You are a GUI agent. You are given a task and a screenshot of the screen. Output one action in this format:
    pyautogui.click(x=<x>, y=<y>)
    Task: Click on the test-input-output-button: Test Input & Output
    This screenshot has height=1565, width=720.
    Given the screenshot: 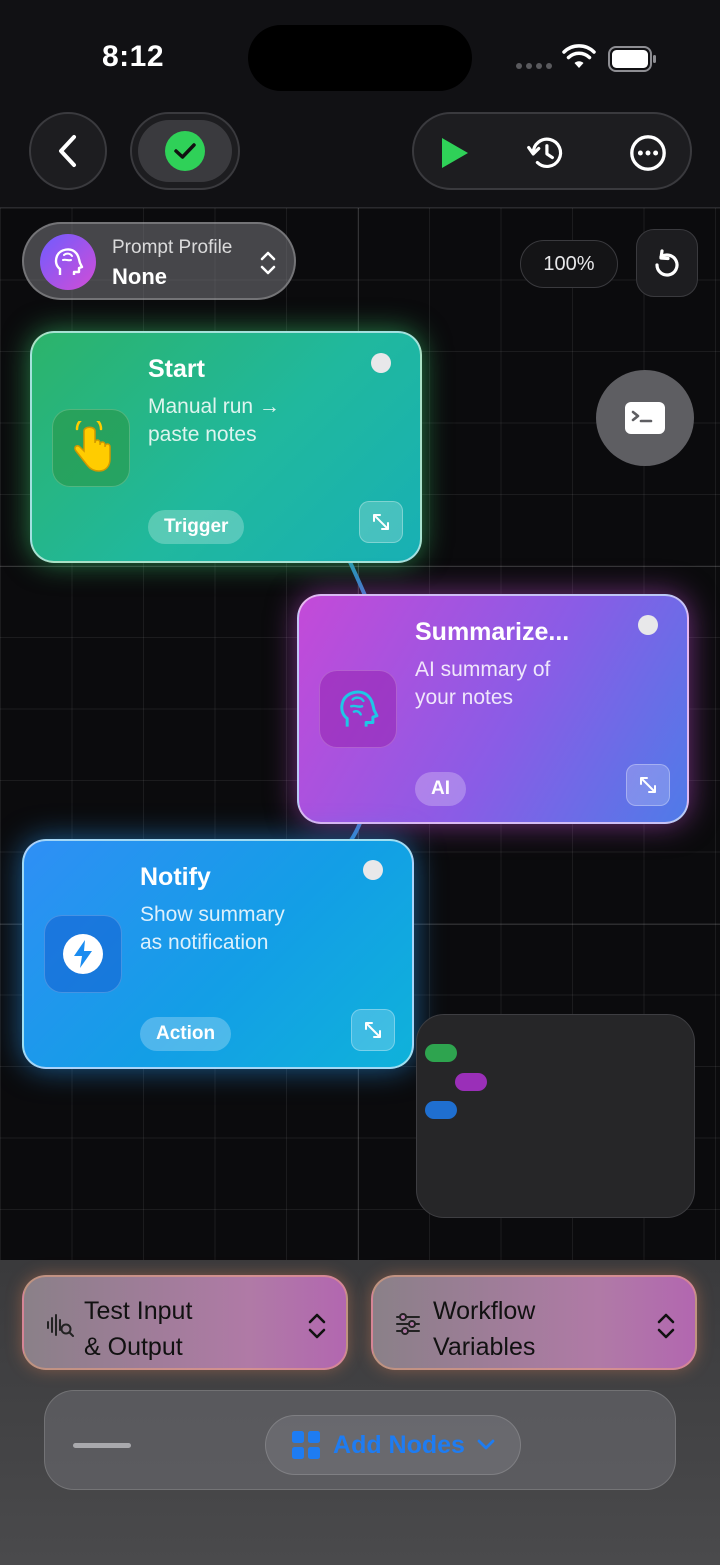 What is the action you would take?
    pyautogui.click(x=185, y=1322)
    